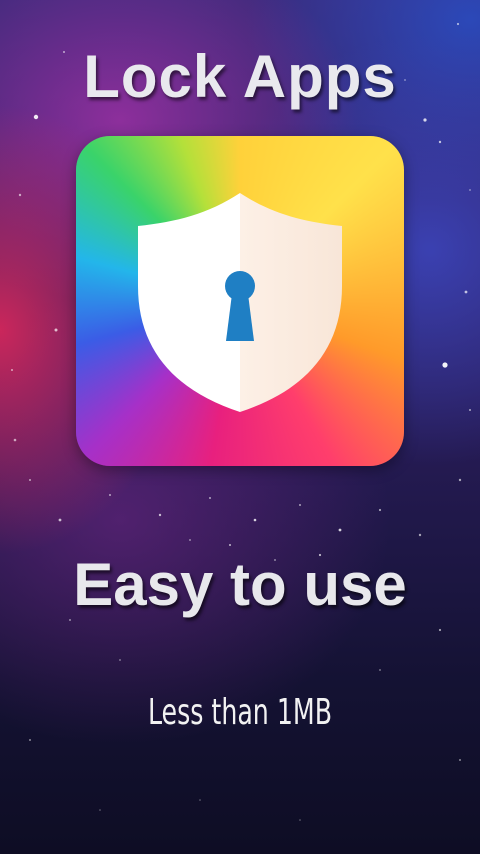 This screenshot has height=854, width=480. Describe the element at coordinates (240, 76) in the screenshot. I see `app-title: Lock Apps` at that location.